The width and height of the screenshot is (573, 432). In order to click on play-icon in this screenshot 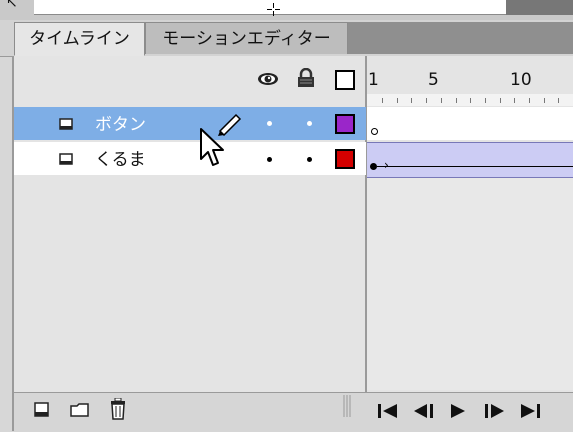, I will do `click(458, 411)`.